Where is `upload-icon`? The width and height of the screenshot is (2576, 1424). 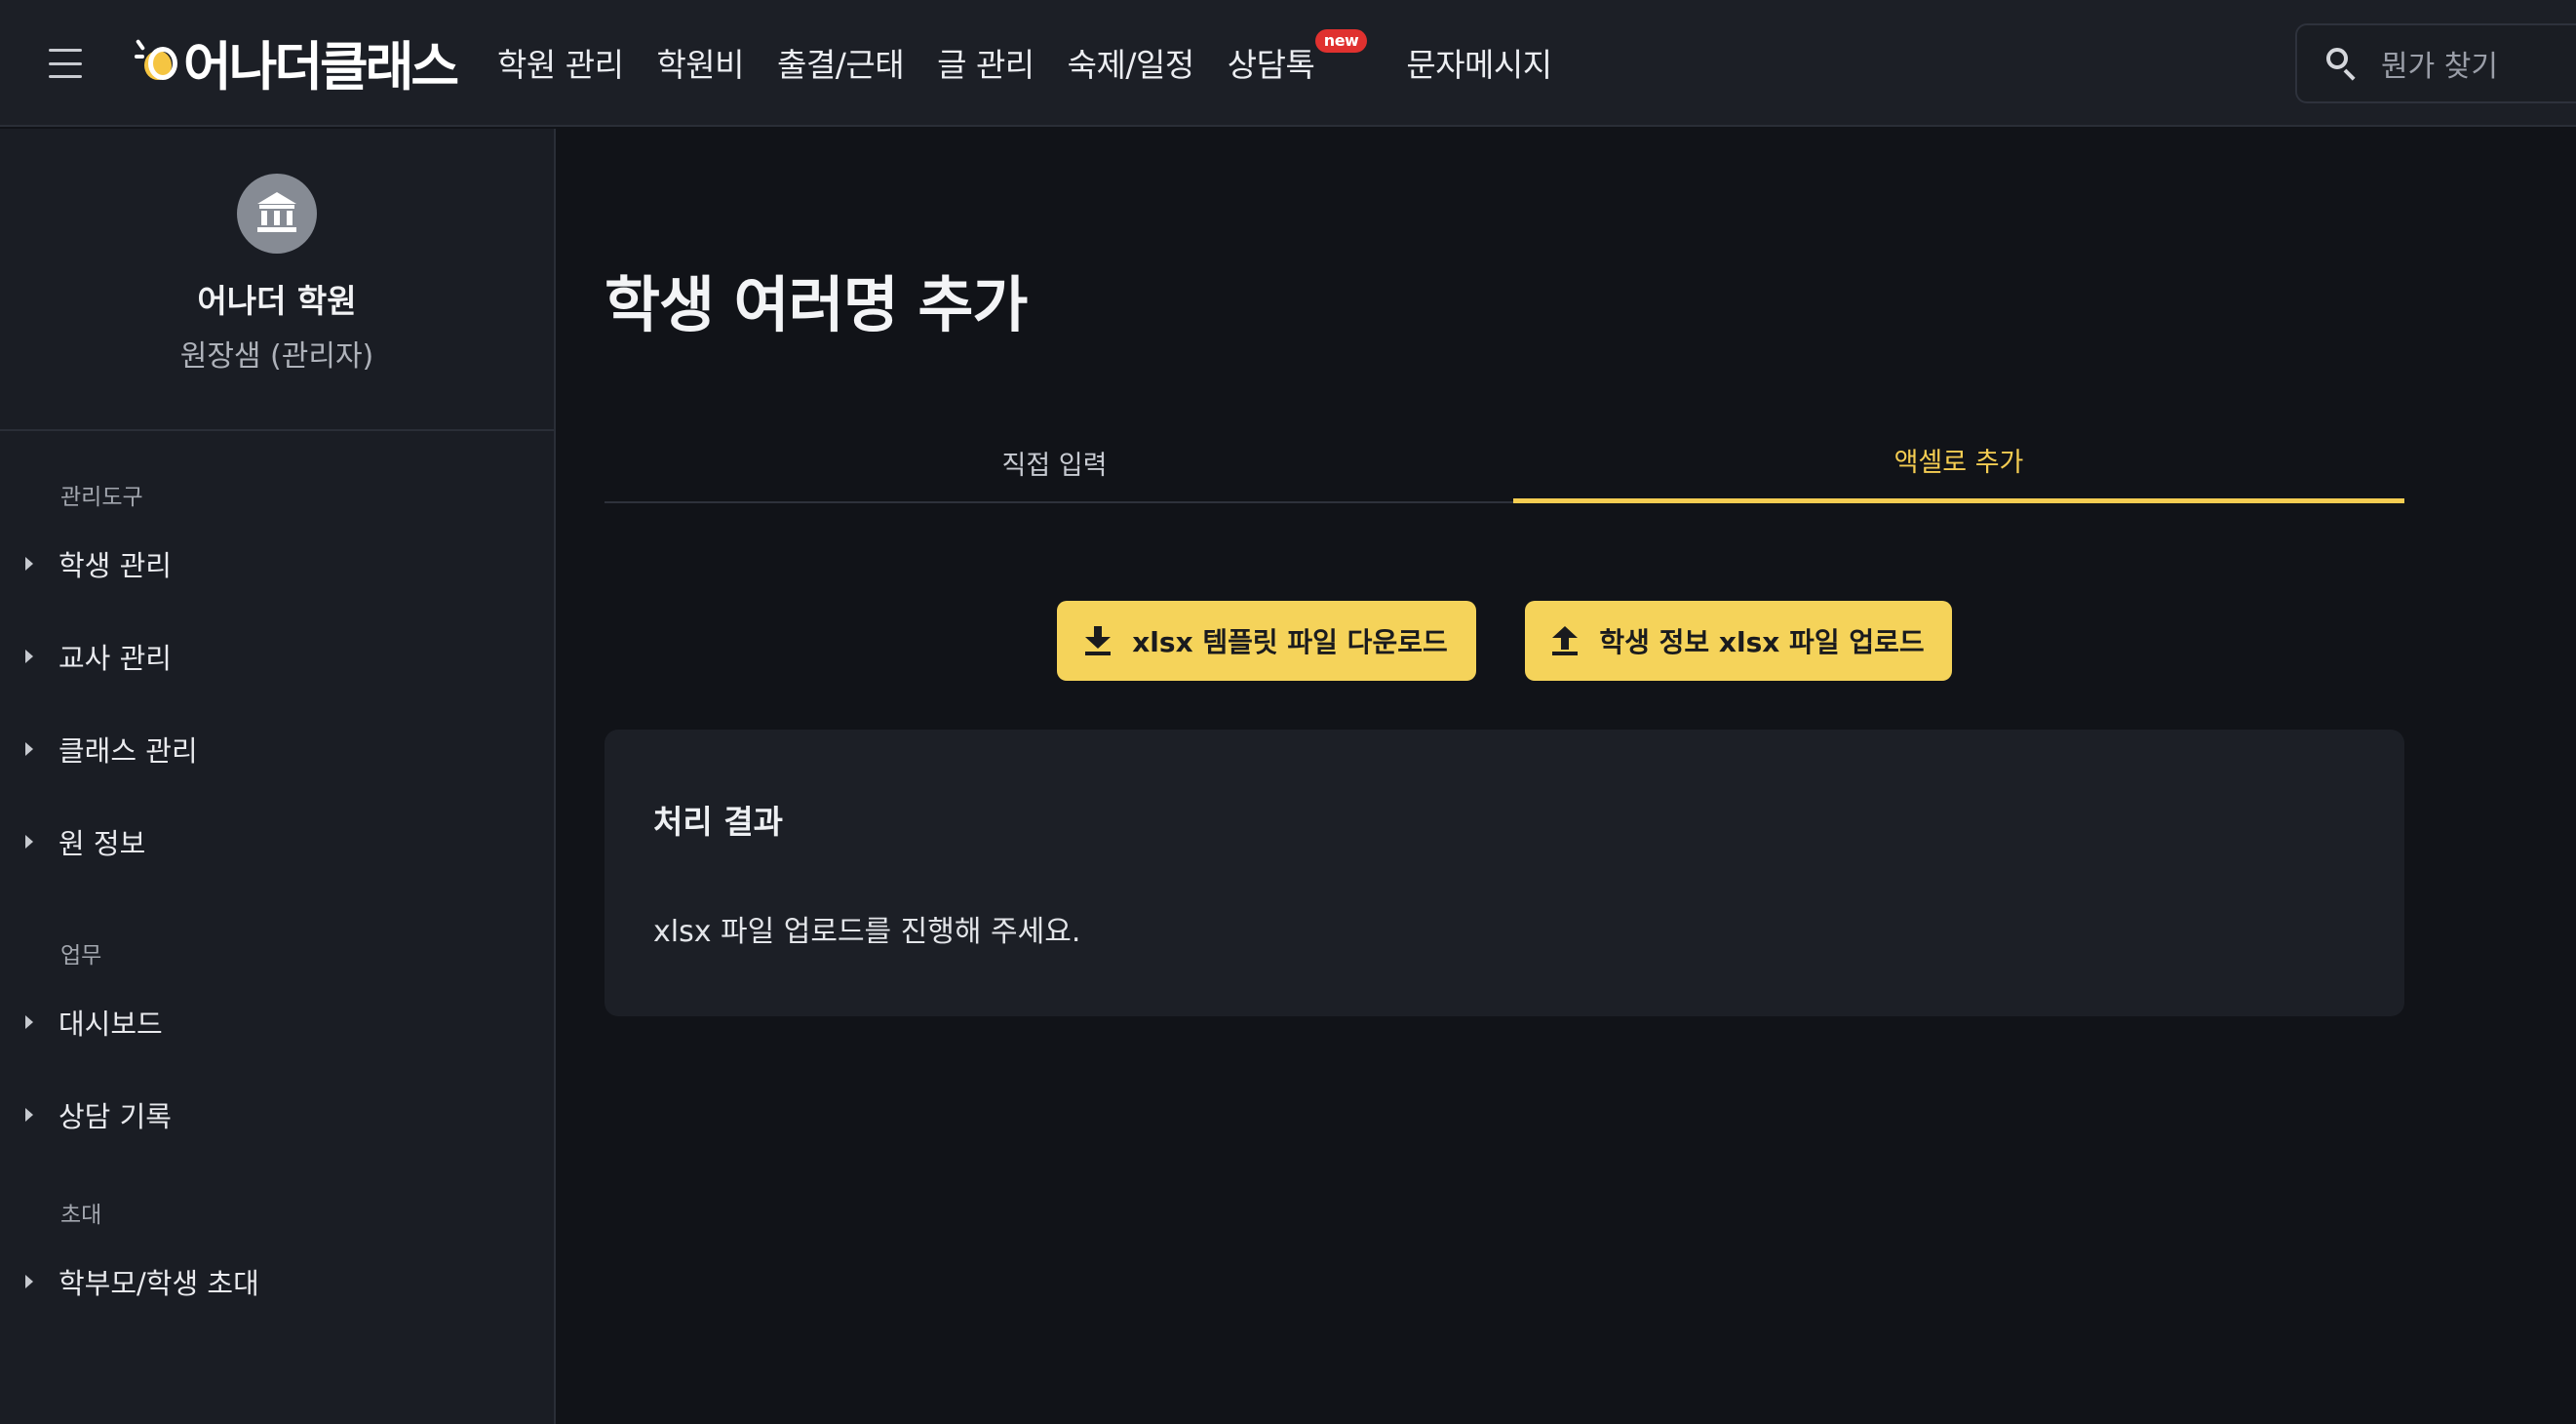 upload-icon is located at coordinates (1565, 640).